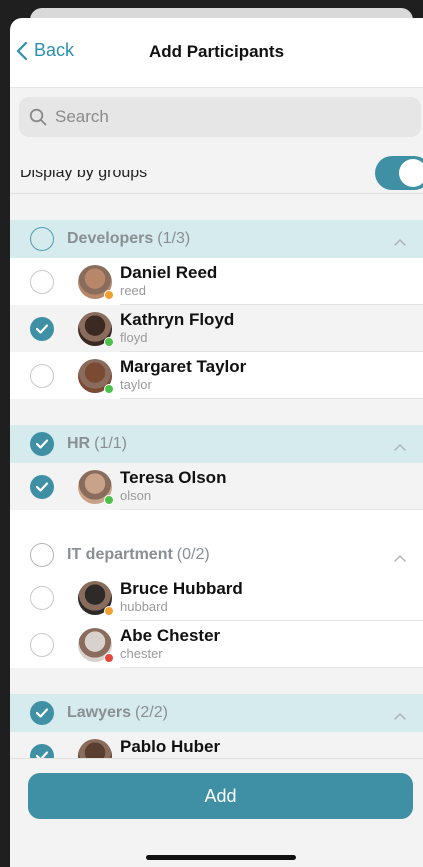 The image size is (423, 867). I want to click on group-count: (1/1), so click(111, 443).